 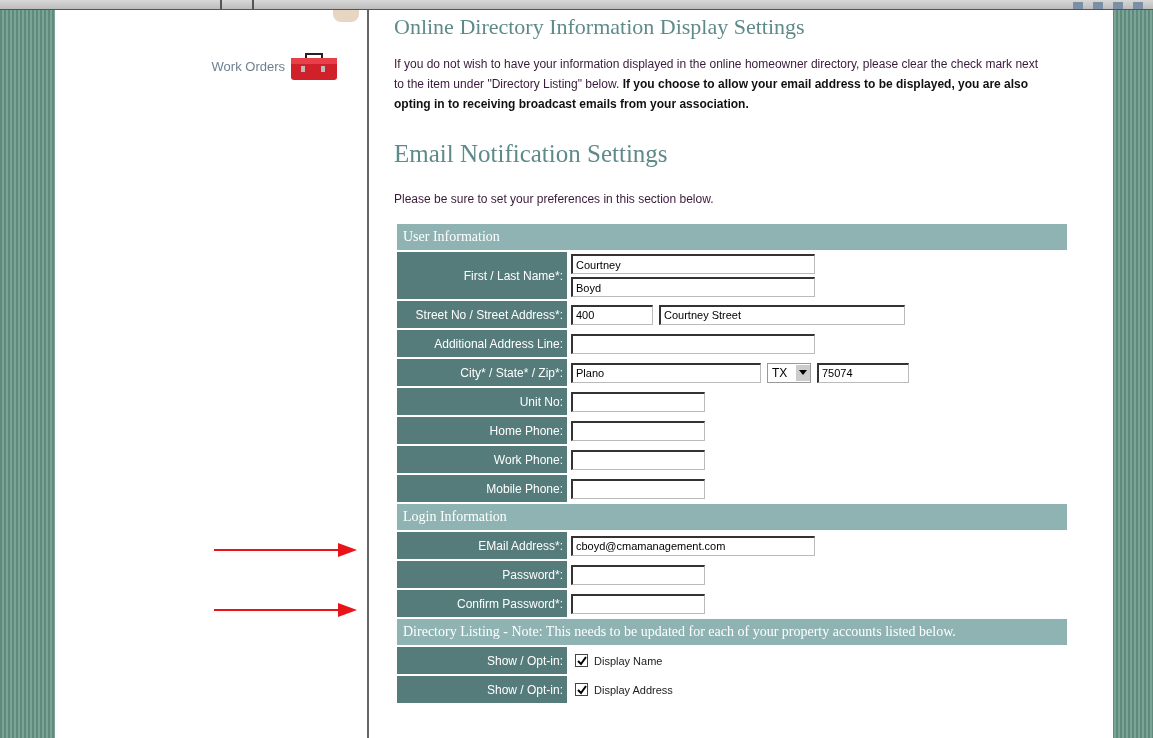 I want to click on field-label: Additional Address Line:, so click(x=482, y=343).